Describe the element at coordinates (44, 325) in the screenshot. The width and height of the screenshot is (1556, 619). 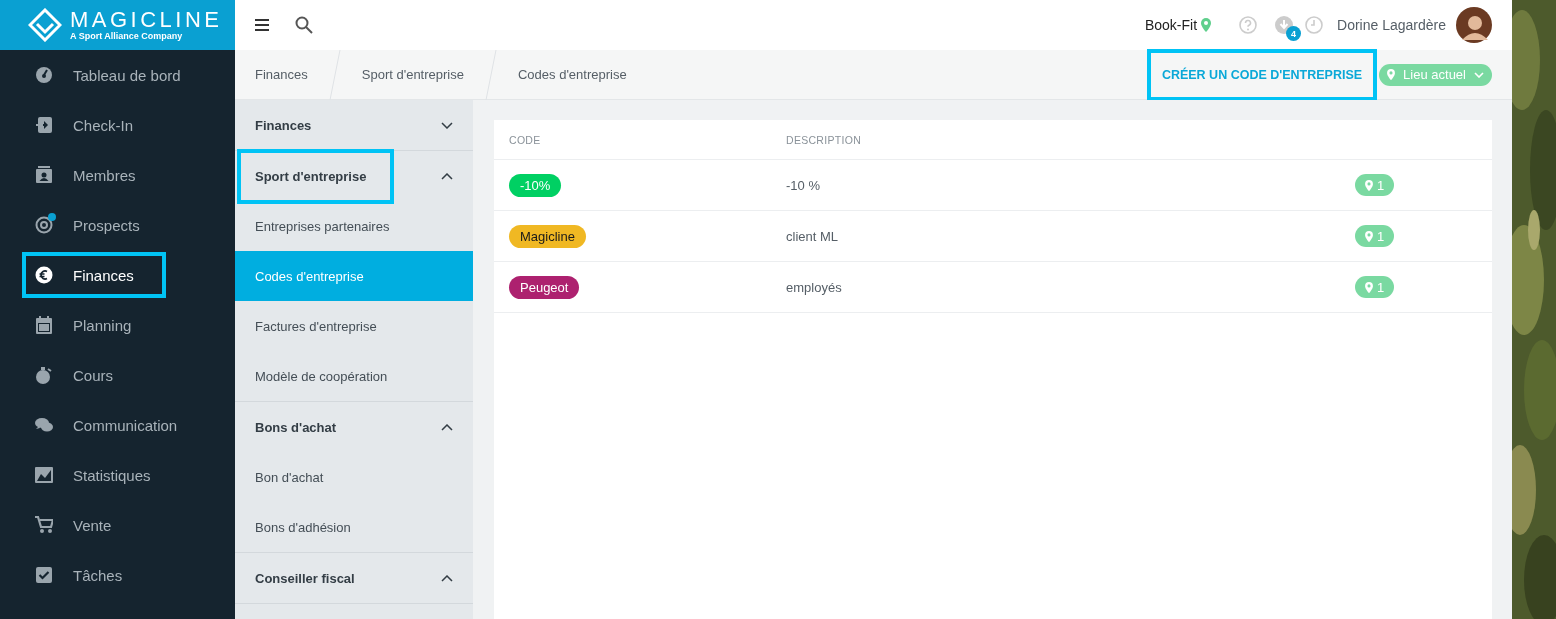
I see `calendar-icon` at that location.